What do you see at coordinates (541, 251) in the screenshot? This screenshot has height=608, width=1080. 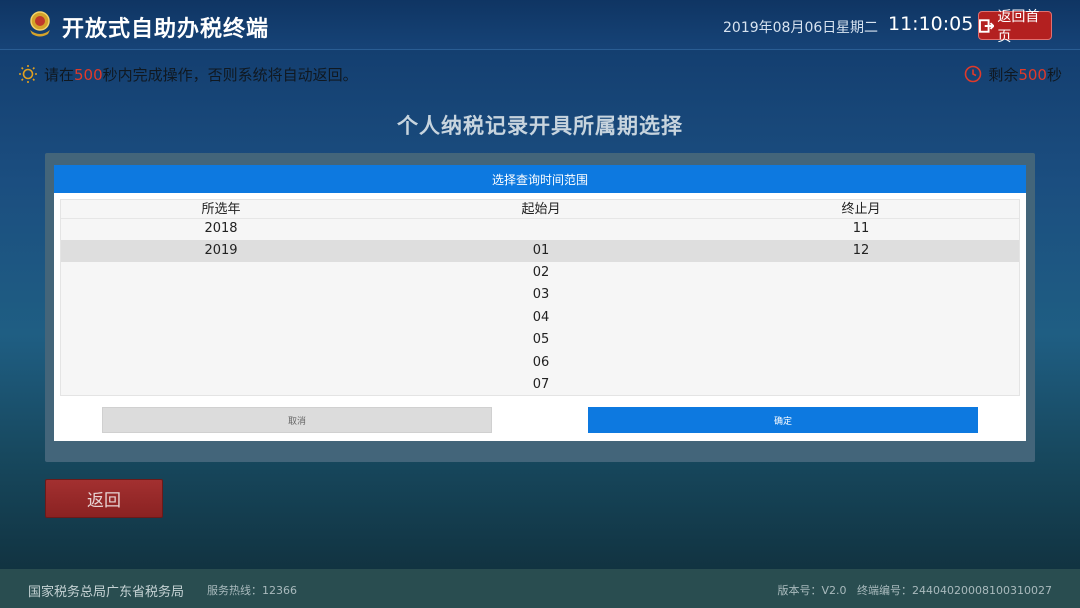 I see `start-month-option-selected: 01` at bounding box center [541, 251].